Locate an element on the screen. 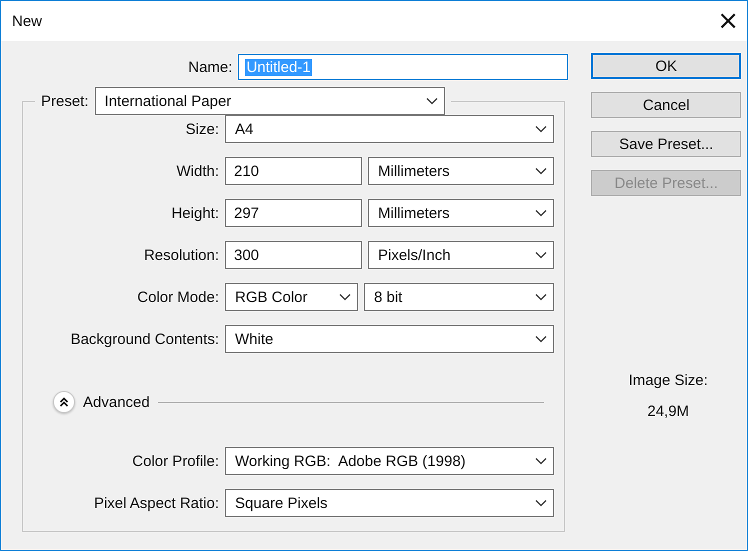 This screenshot has width=748, height=551. dropdown: Square Pixels is located at coordinates (389, 503).